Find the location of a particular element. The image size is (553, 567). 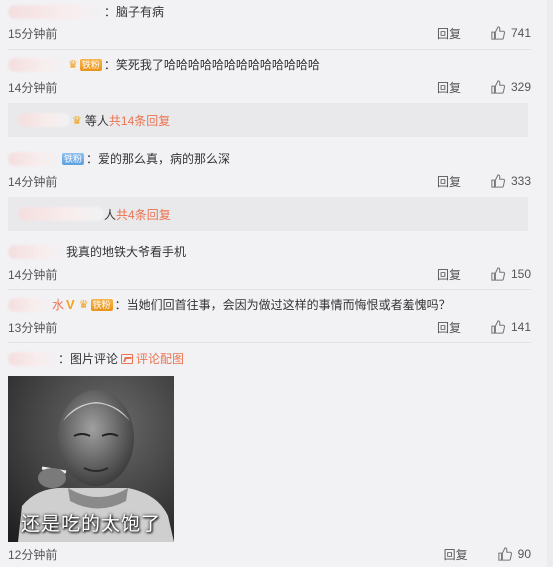

sub-replies-box: 人 共4条回复 is located at coordinates (268, 214).